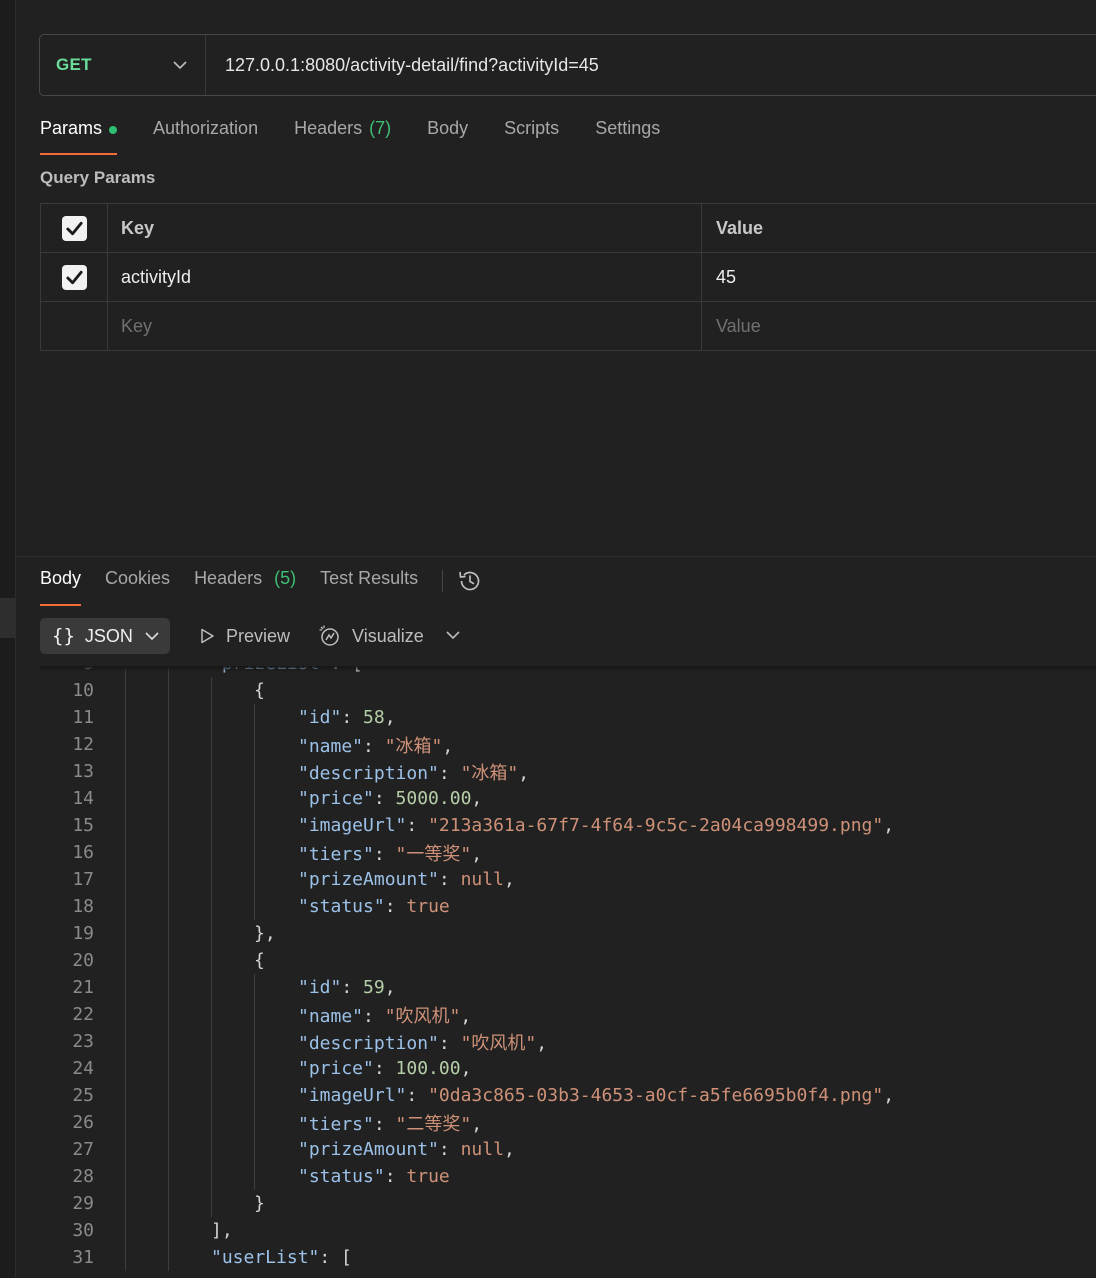  I want to click on code-line: 17 "prizeAmount": null,, so click(277, 879).